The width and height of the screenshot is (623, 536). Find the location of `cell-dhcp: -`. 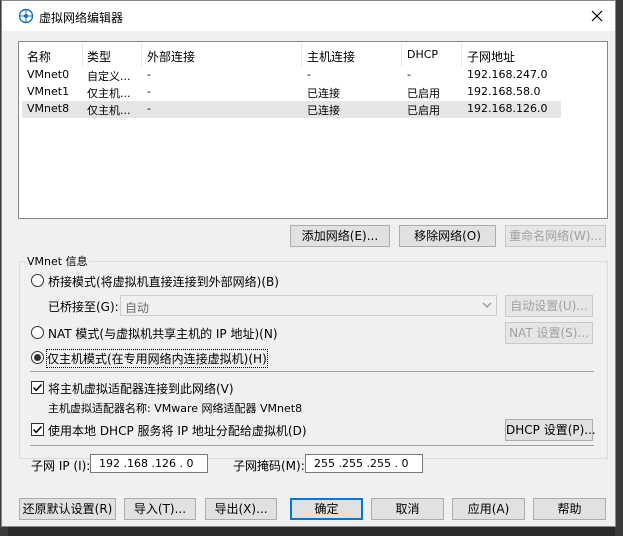

cell-dhcp: - is located at coordinates (409, 74).